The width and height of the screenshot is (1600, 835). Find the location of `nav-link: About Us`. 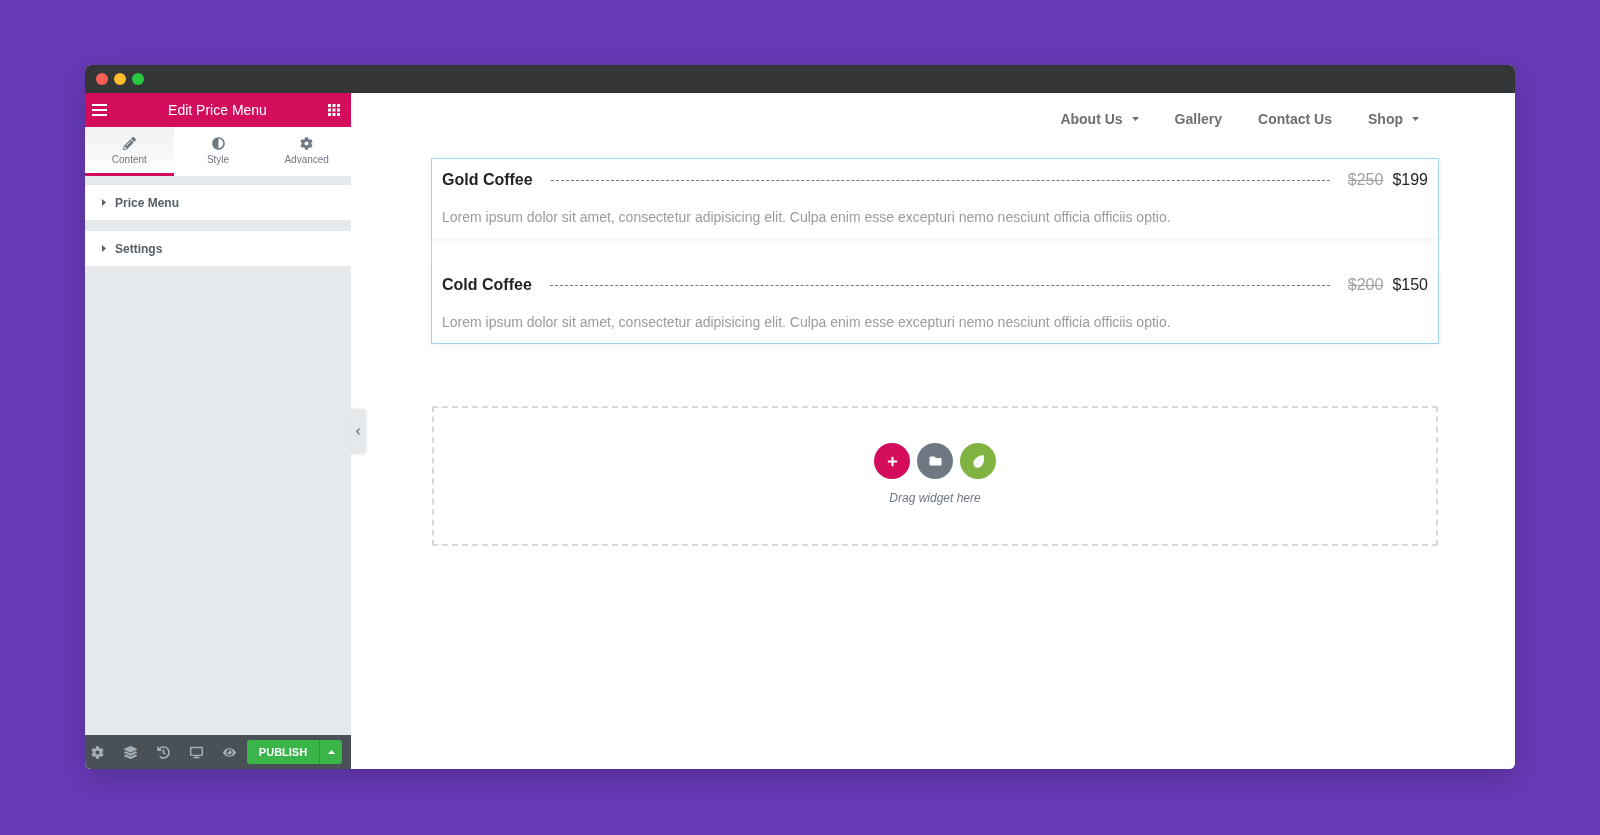

nav-link: About Us is located at coordinates (1099, 119).